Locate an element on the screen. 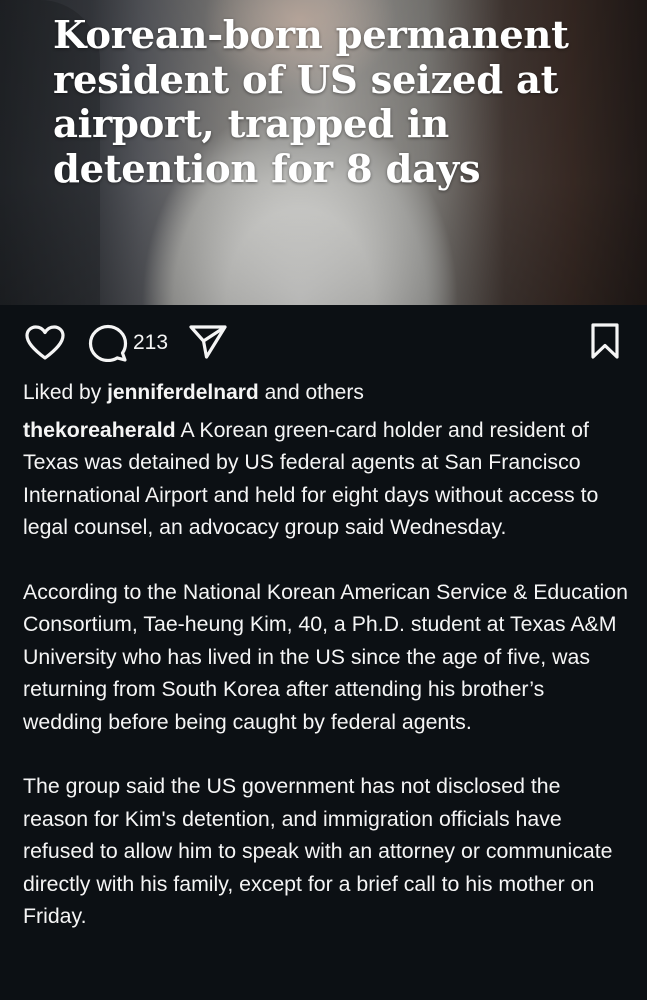  likes-suffix: and others is located at coordinates (314, 392).